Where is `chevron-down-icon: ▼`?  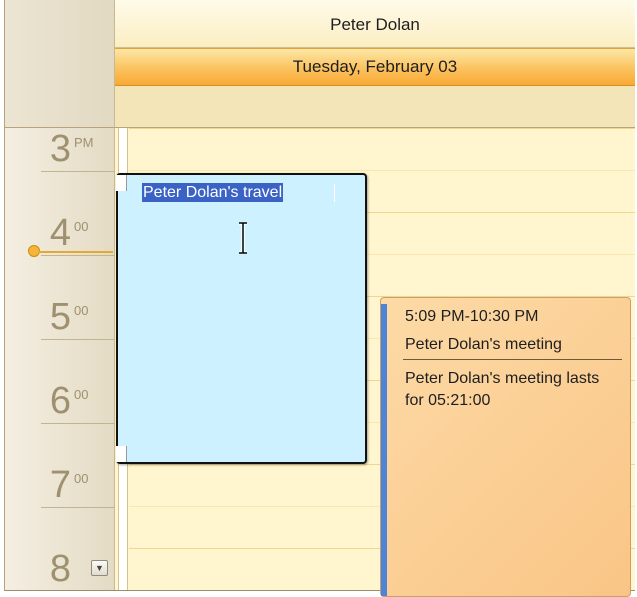 chevron-down-icon: ▼ is located at coordinates (99, 568).